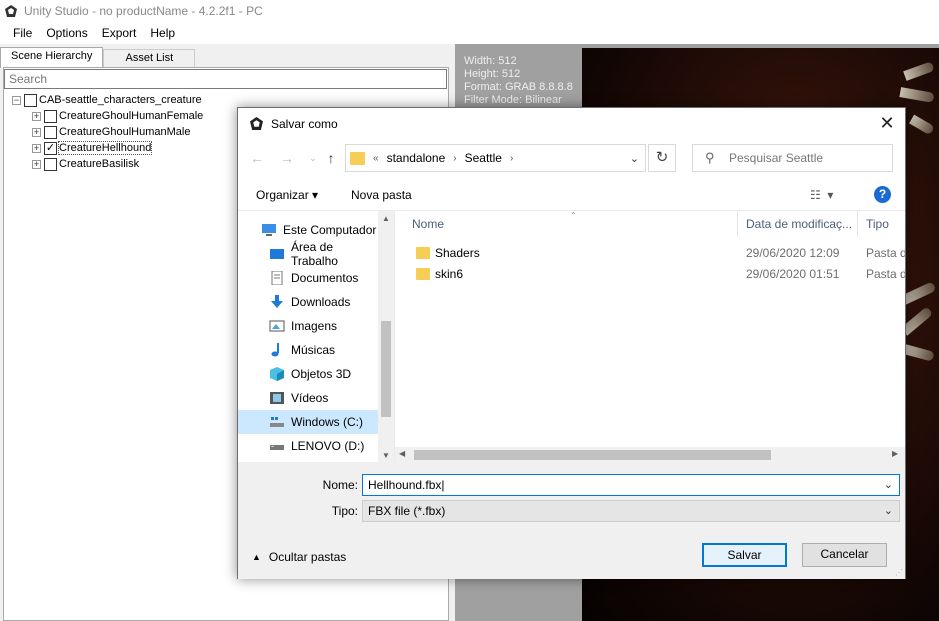  What do you see at coordinates (225, 79) in the screenshot?
I see `search-input: Search` at bounding box center [225, 79].